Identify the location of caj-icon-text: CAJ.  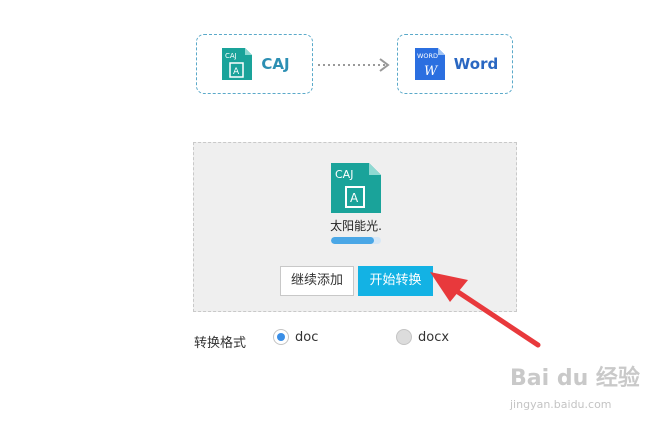
(231, 56).